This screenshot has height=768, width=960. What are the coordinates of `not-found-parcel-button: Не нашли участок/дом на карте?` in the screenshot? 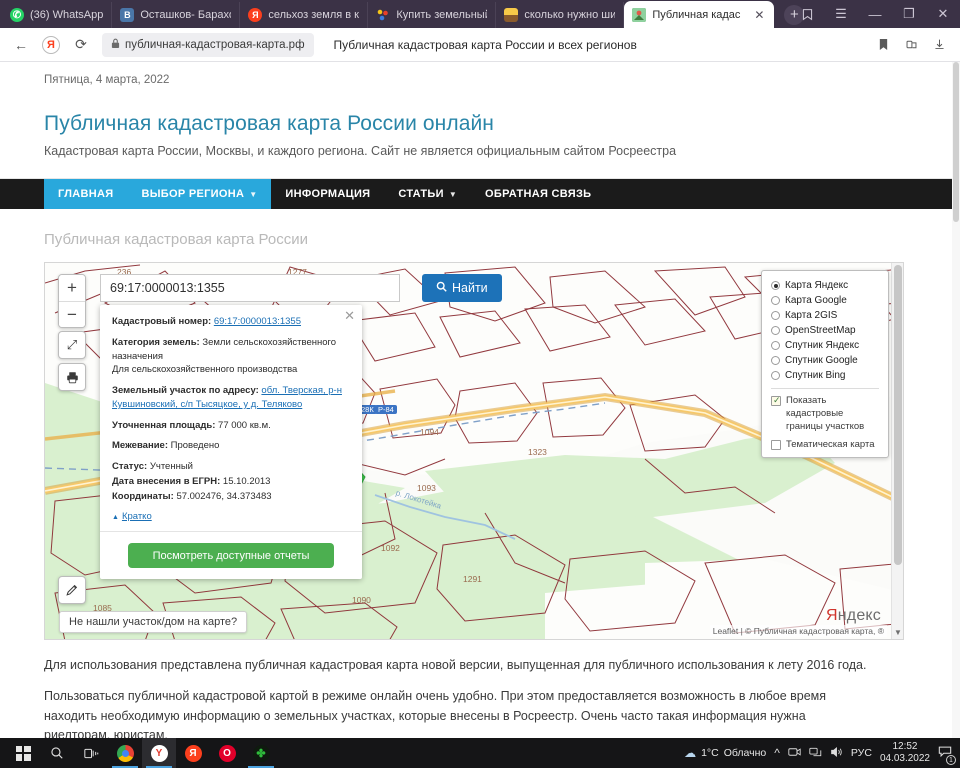 It's located at (153, 622).